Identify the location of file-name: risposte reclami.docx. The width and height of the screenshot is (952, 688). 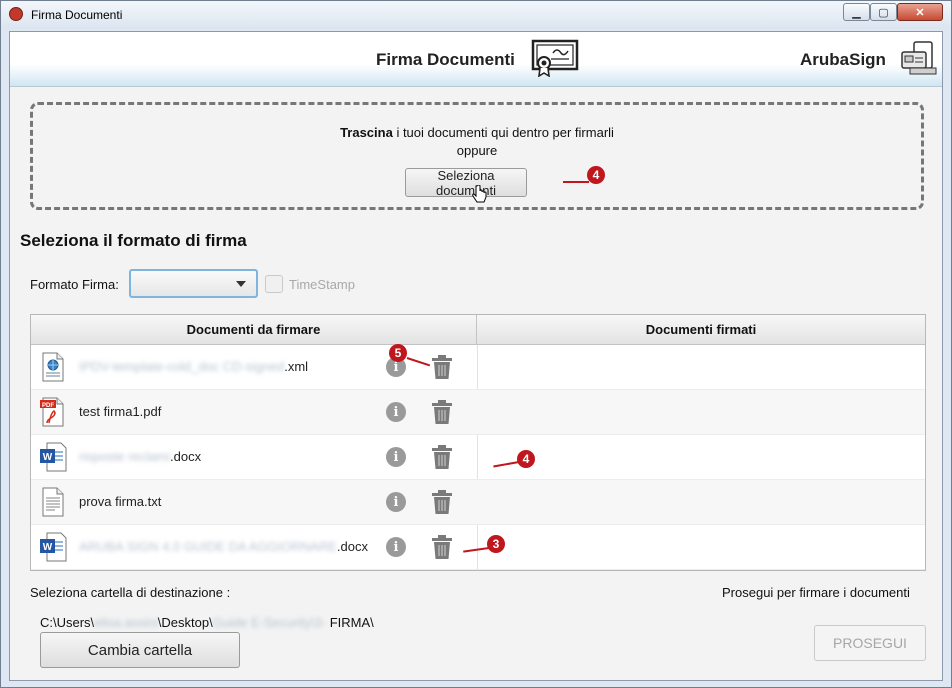
(140, 456).